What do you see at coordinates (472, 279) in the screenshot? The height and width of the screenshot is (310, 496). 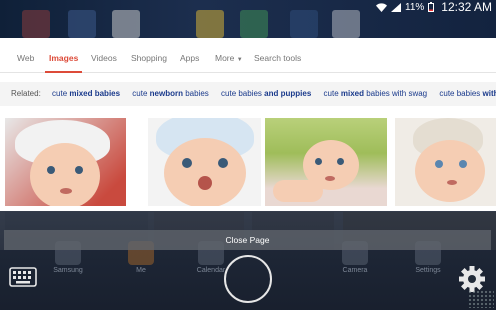 I see `gear-icon` at bounding box center [472, 279].